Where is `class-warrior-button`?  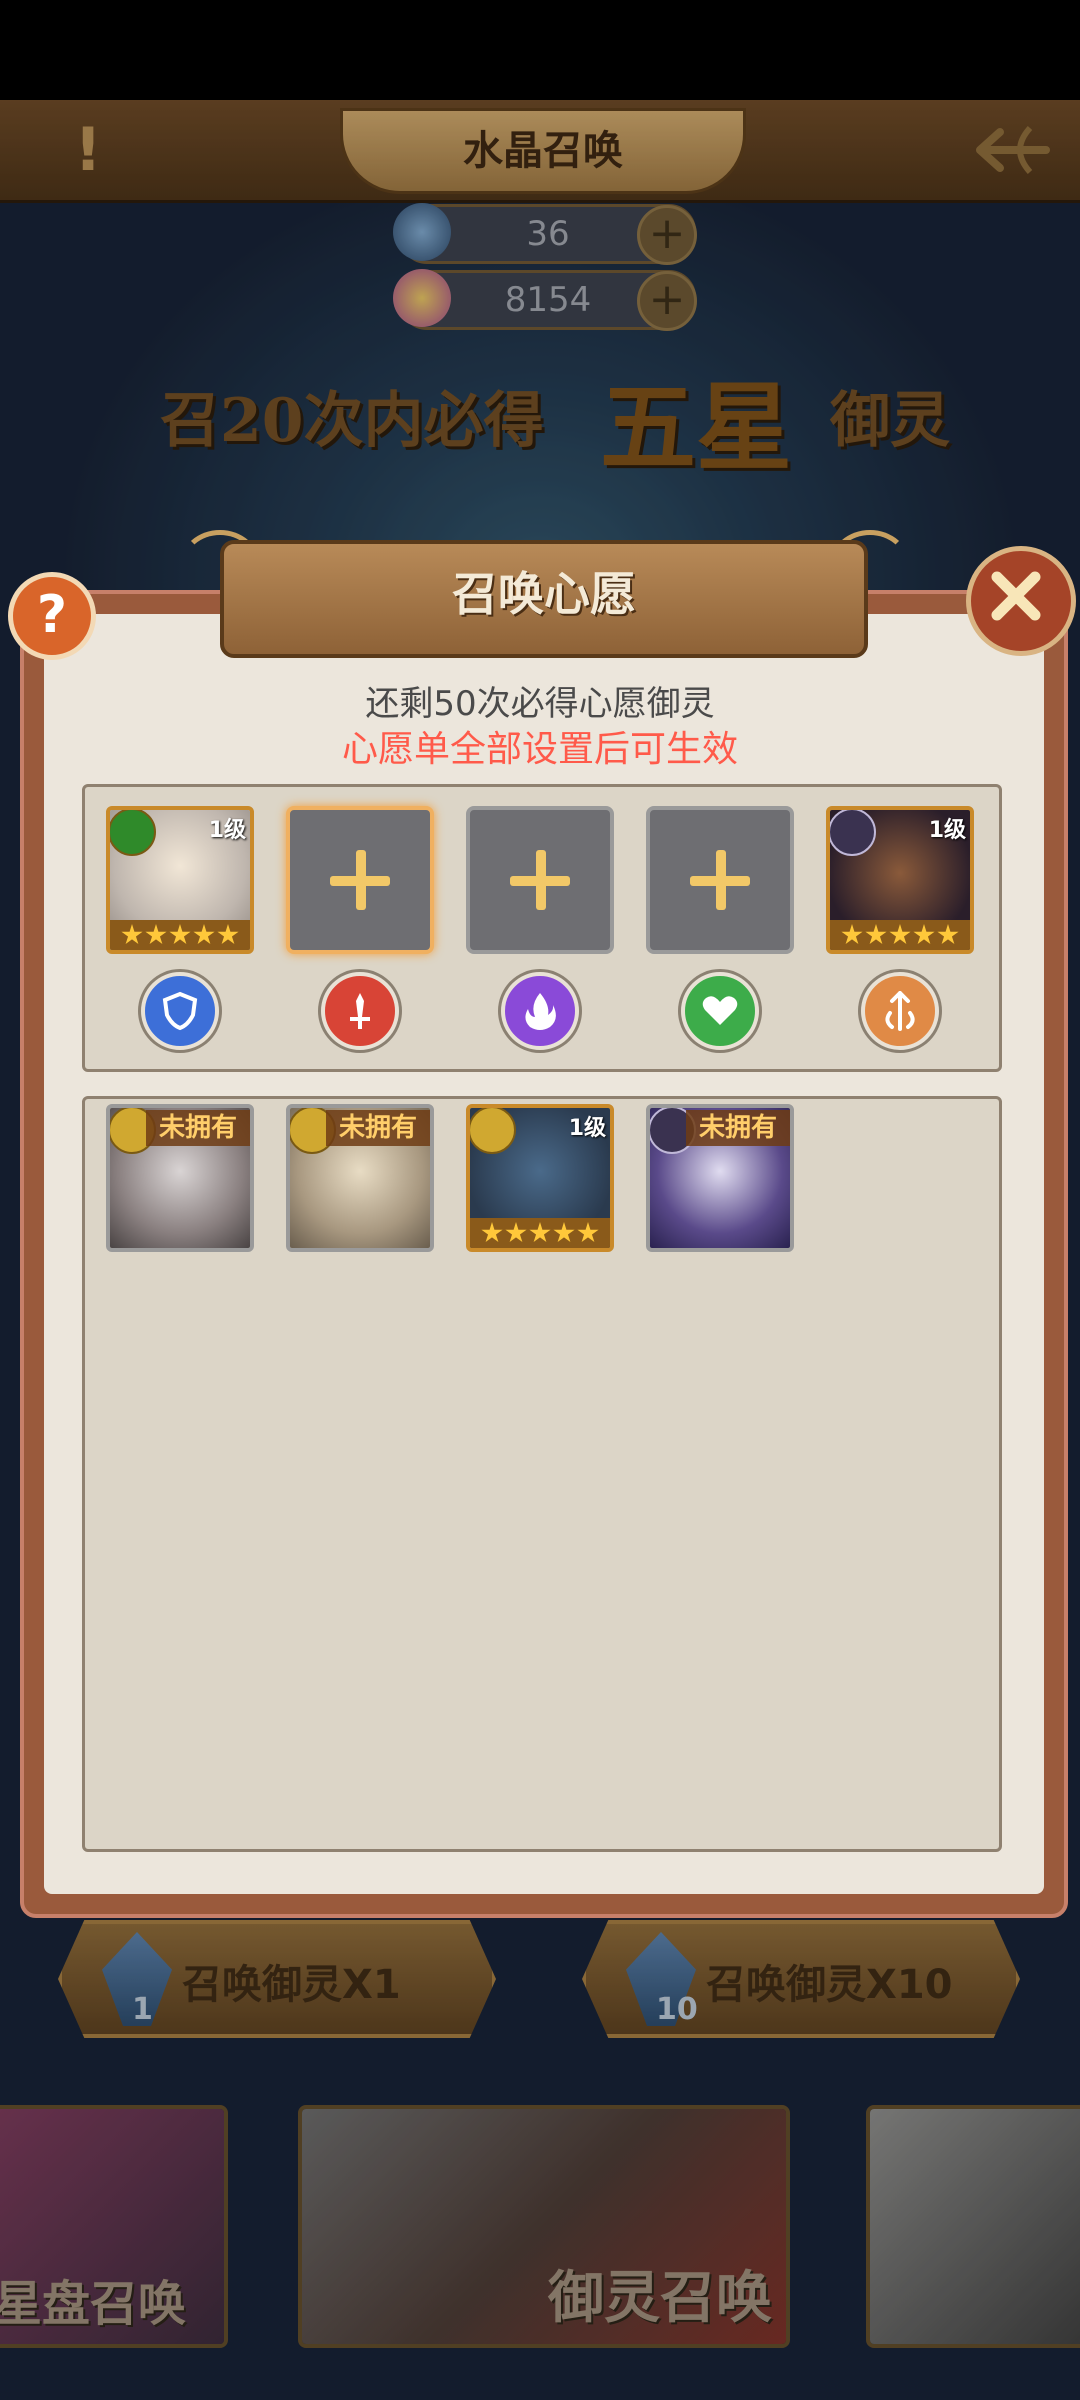 class-warrior-button is located at coordinates (360, 1011).